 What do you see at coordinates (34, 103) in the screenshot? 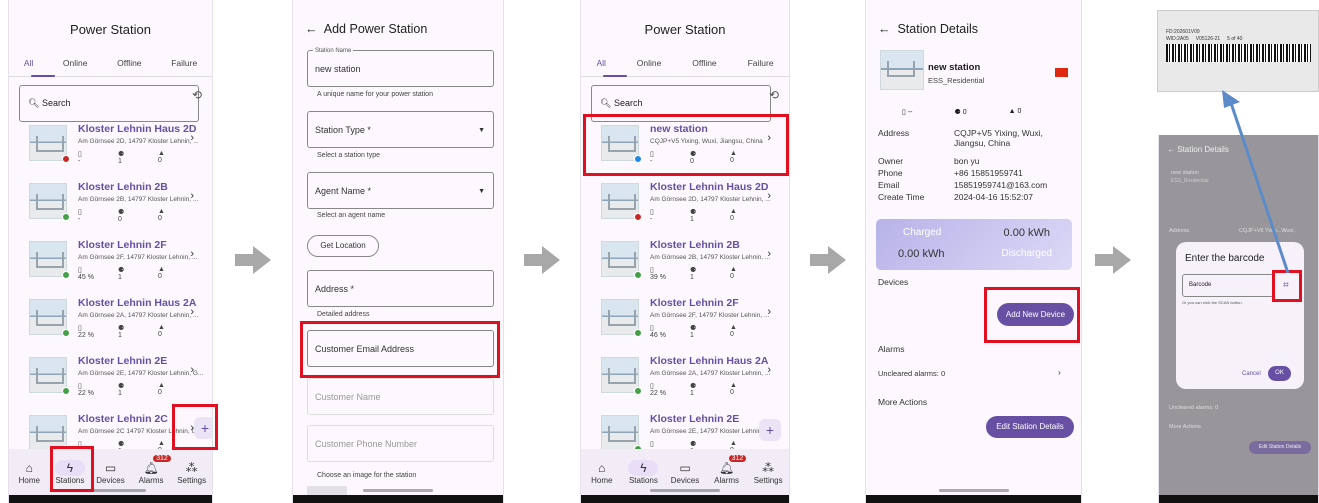
I see `search-icon: 🔍︎` at bounding box center [34, 103].